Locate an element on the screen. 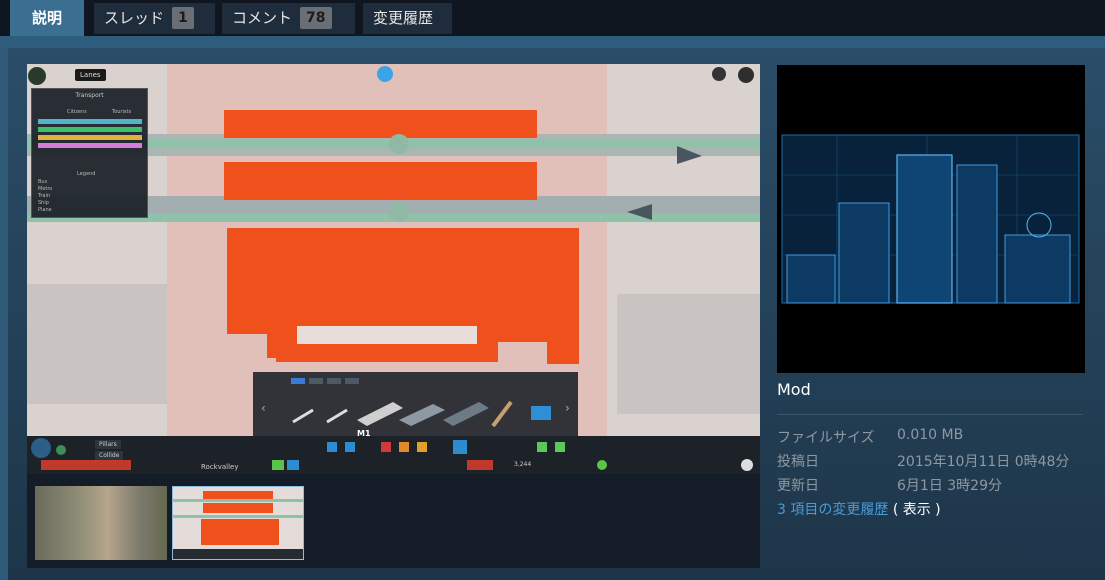 This screenshot has height=580, width=1105. transport-row-plane is located at coordinates (90, 145).